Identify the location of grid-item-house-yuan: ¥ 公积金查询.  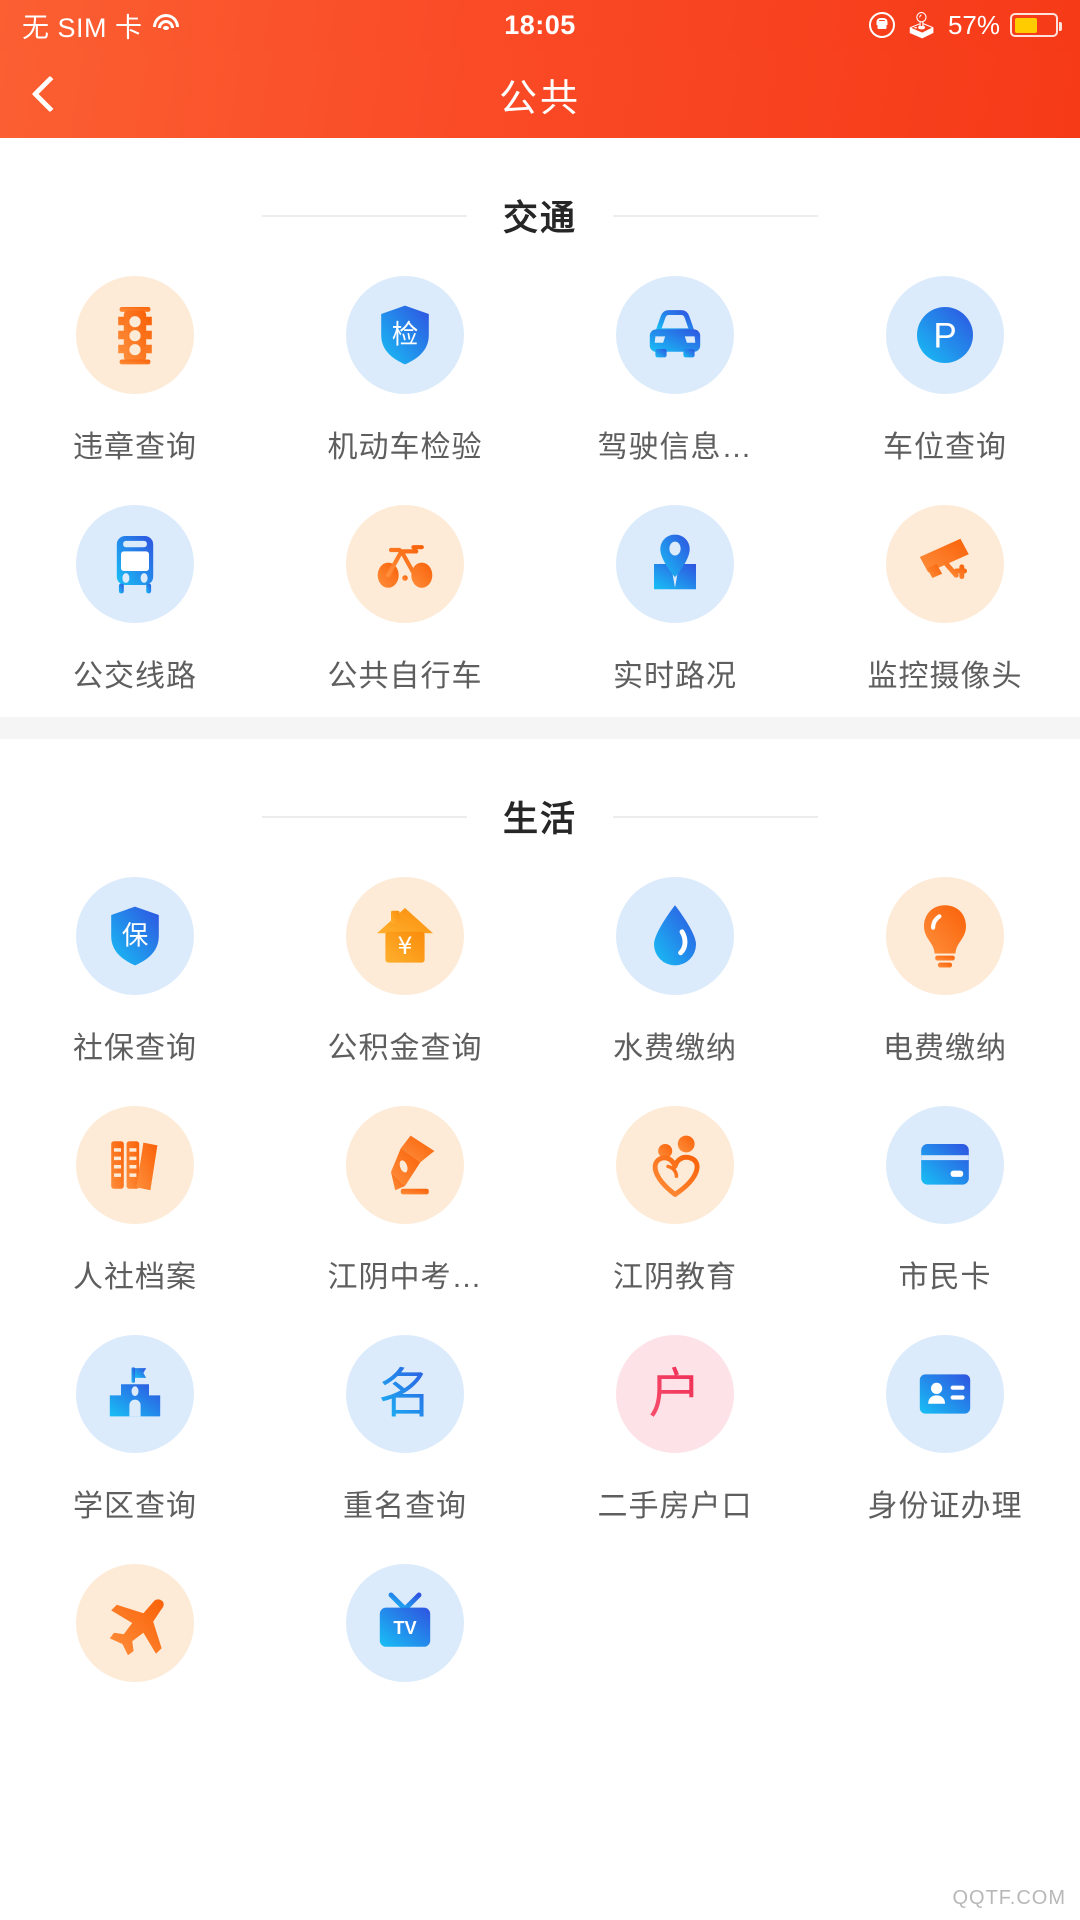
(405, 974).